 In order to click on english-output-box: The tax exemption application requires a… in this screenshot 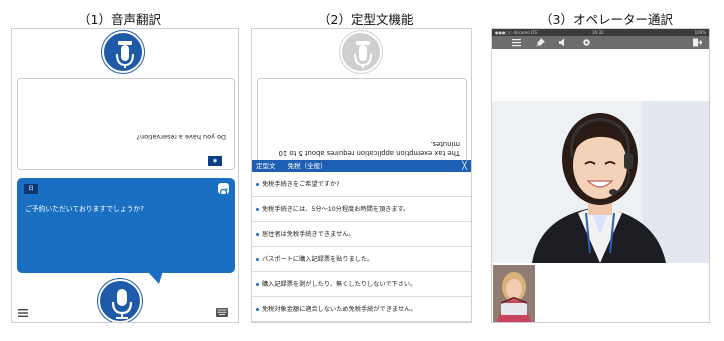, I will do `click(362, 121)`.